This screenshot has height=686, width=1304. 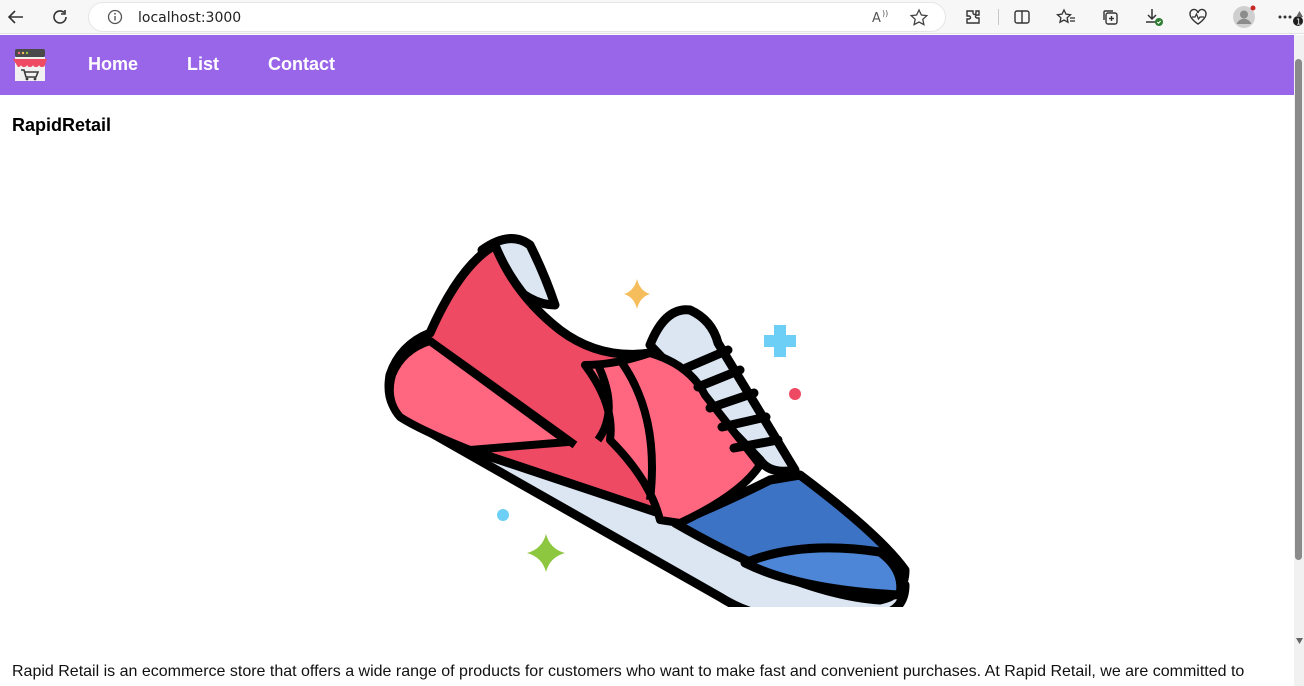 What do you see at coordinates (876, 18) in the screenshot?
I see `svg-text: A` at bounding box center [876, 18].